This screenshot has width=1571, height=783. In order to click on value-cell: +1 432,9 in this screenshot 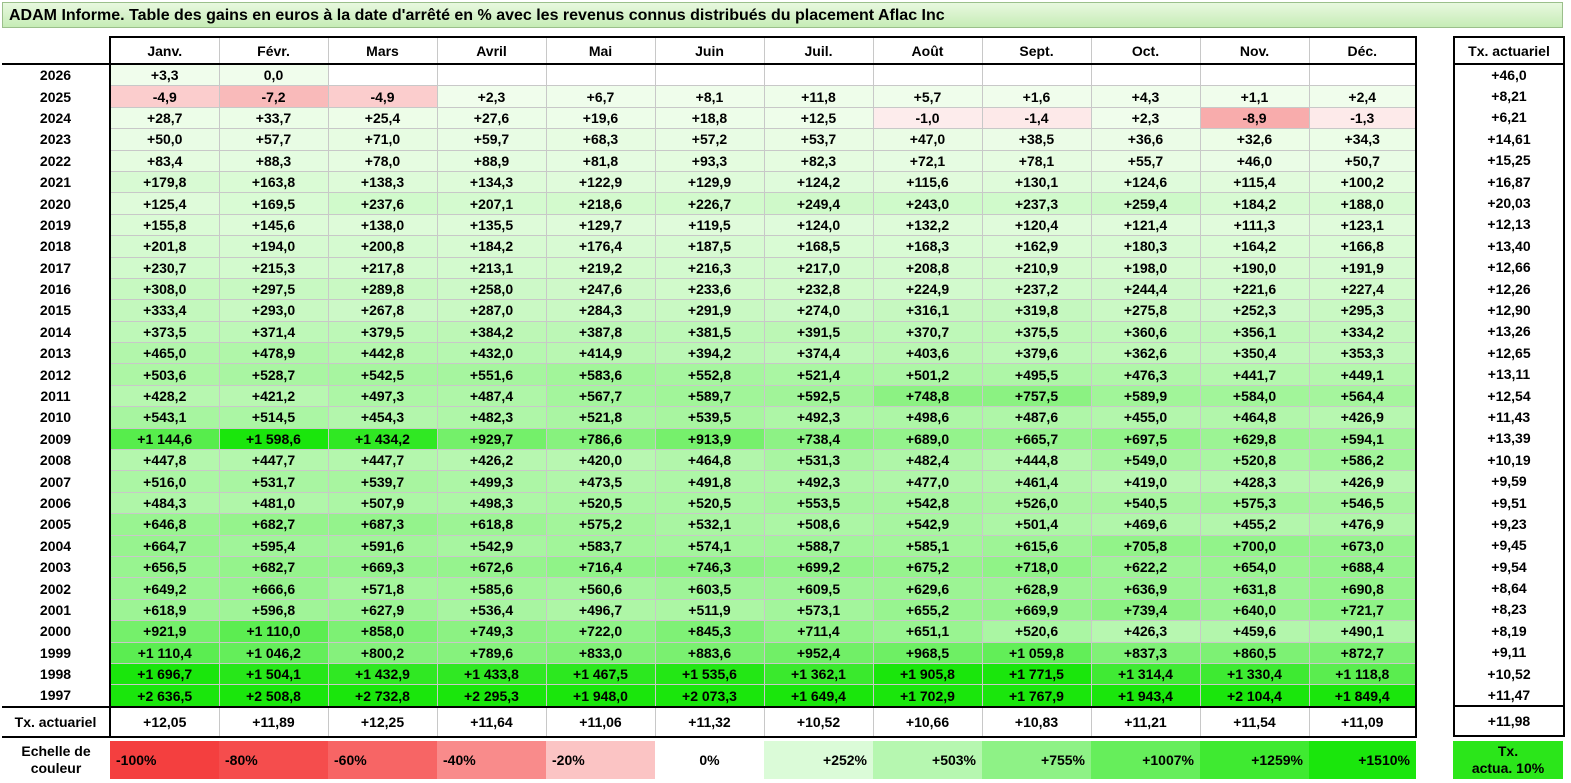, I will do `click(382, 674)`.